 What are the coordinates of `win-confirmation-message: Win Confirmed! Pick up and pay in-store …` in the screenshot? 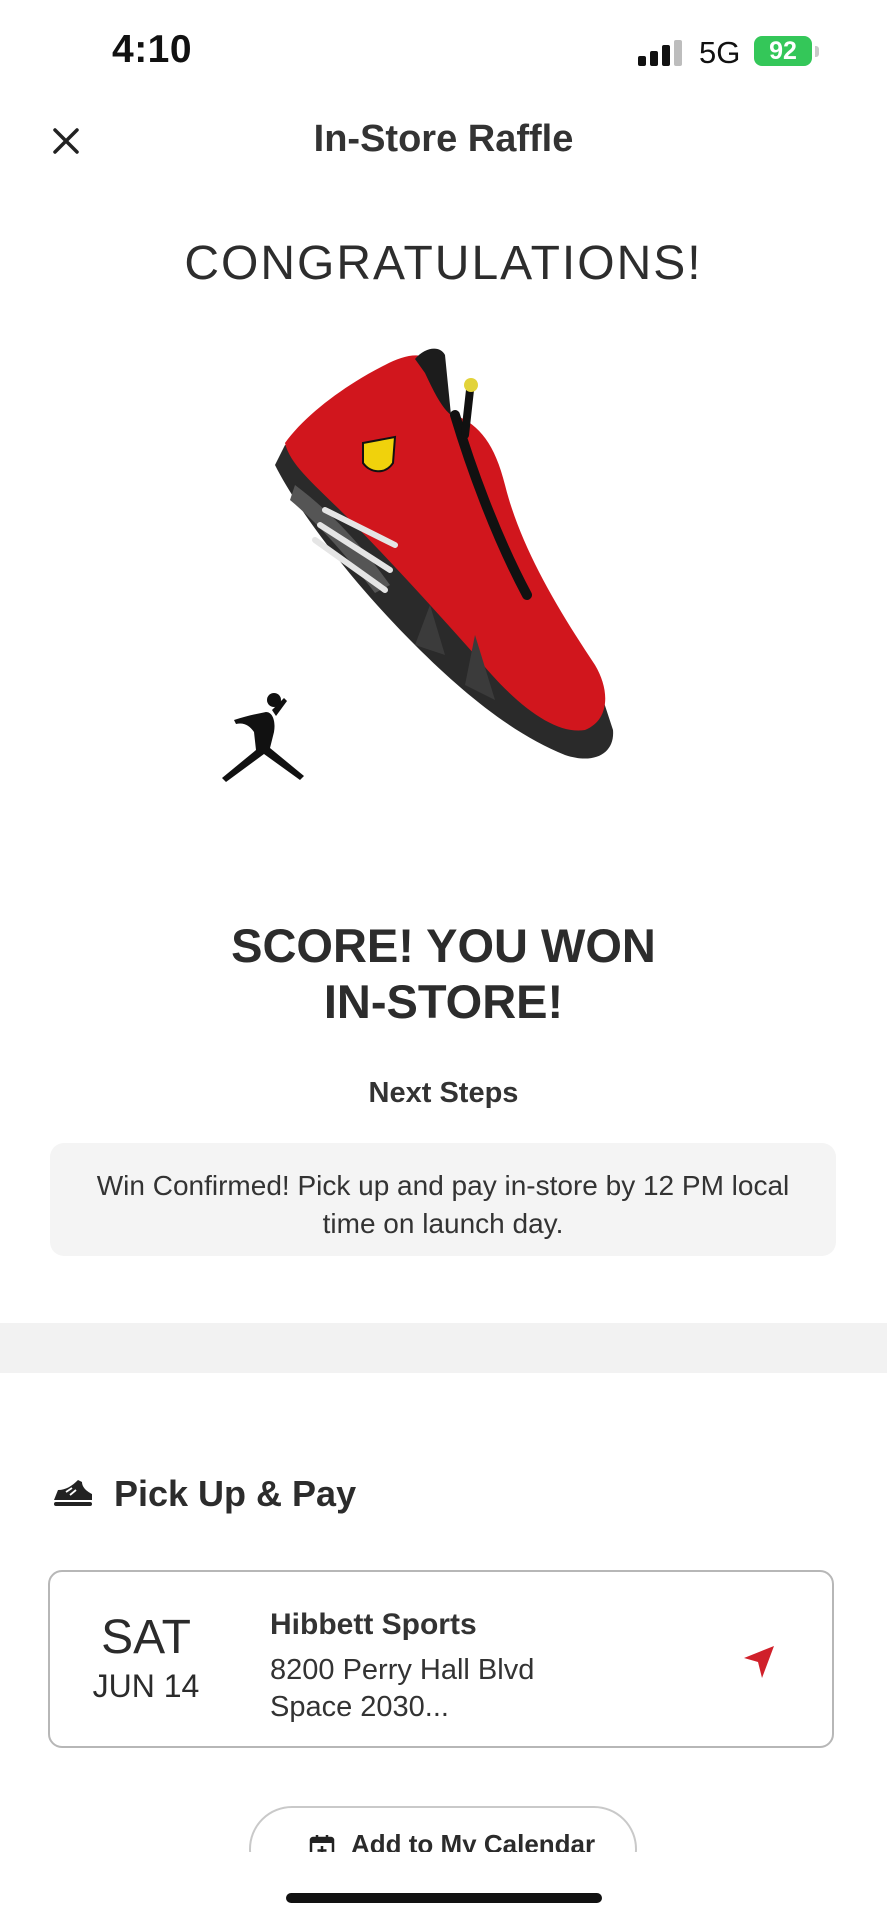 It's located at (443, 1199).